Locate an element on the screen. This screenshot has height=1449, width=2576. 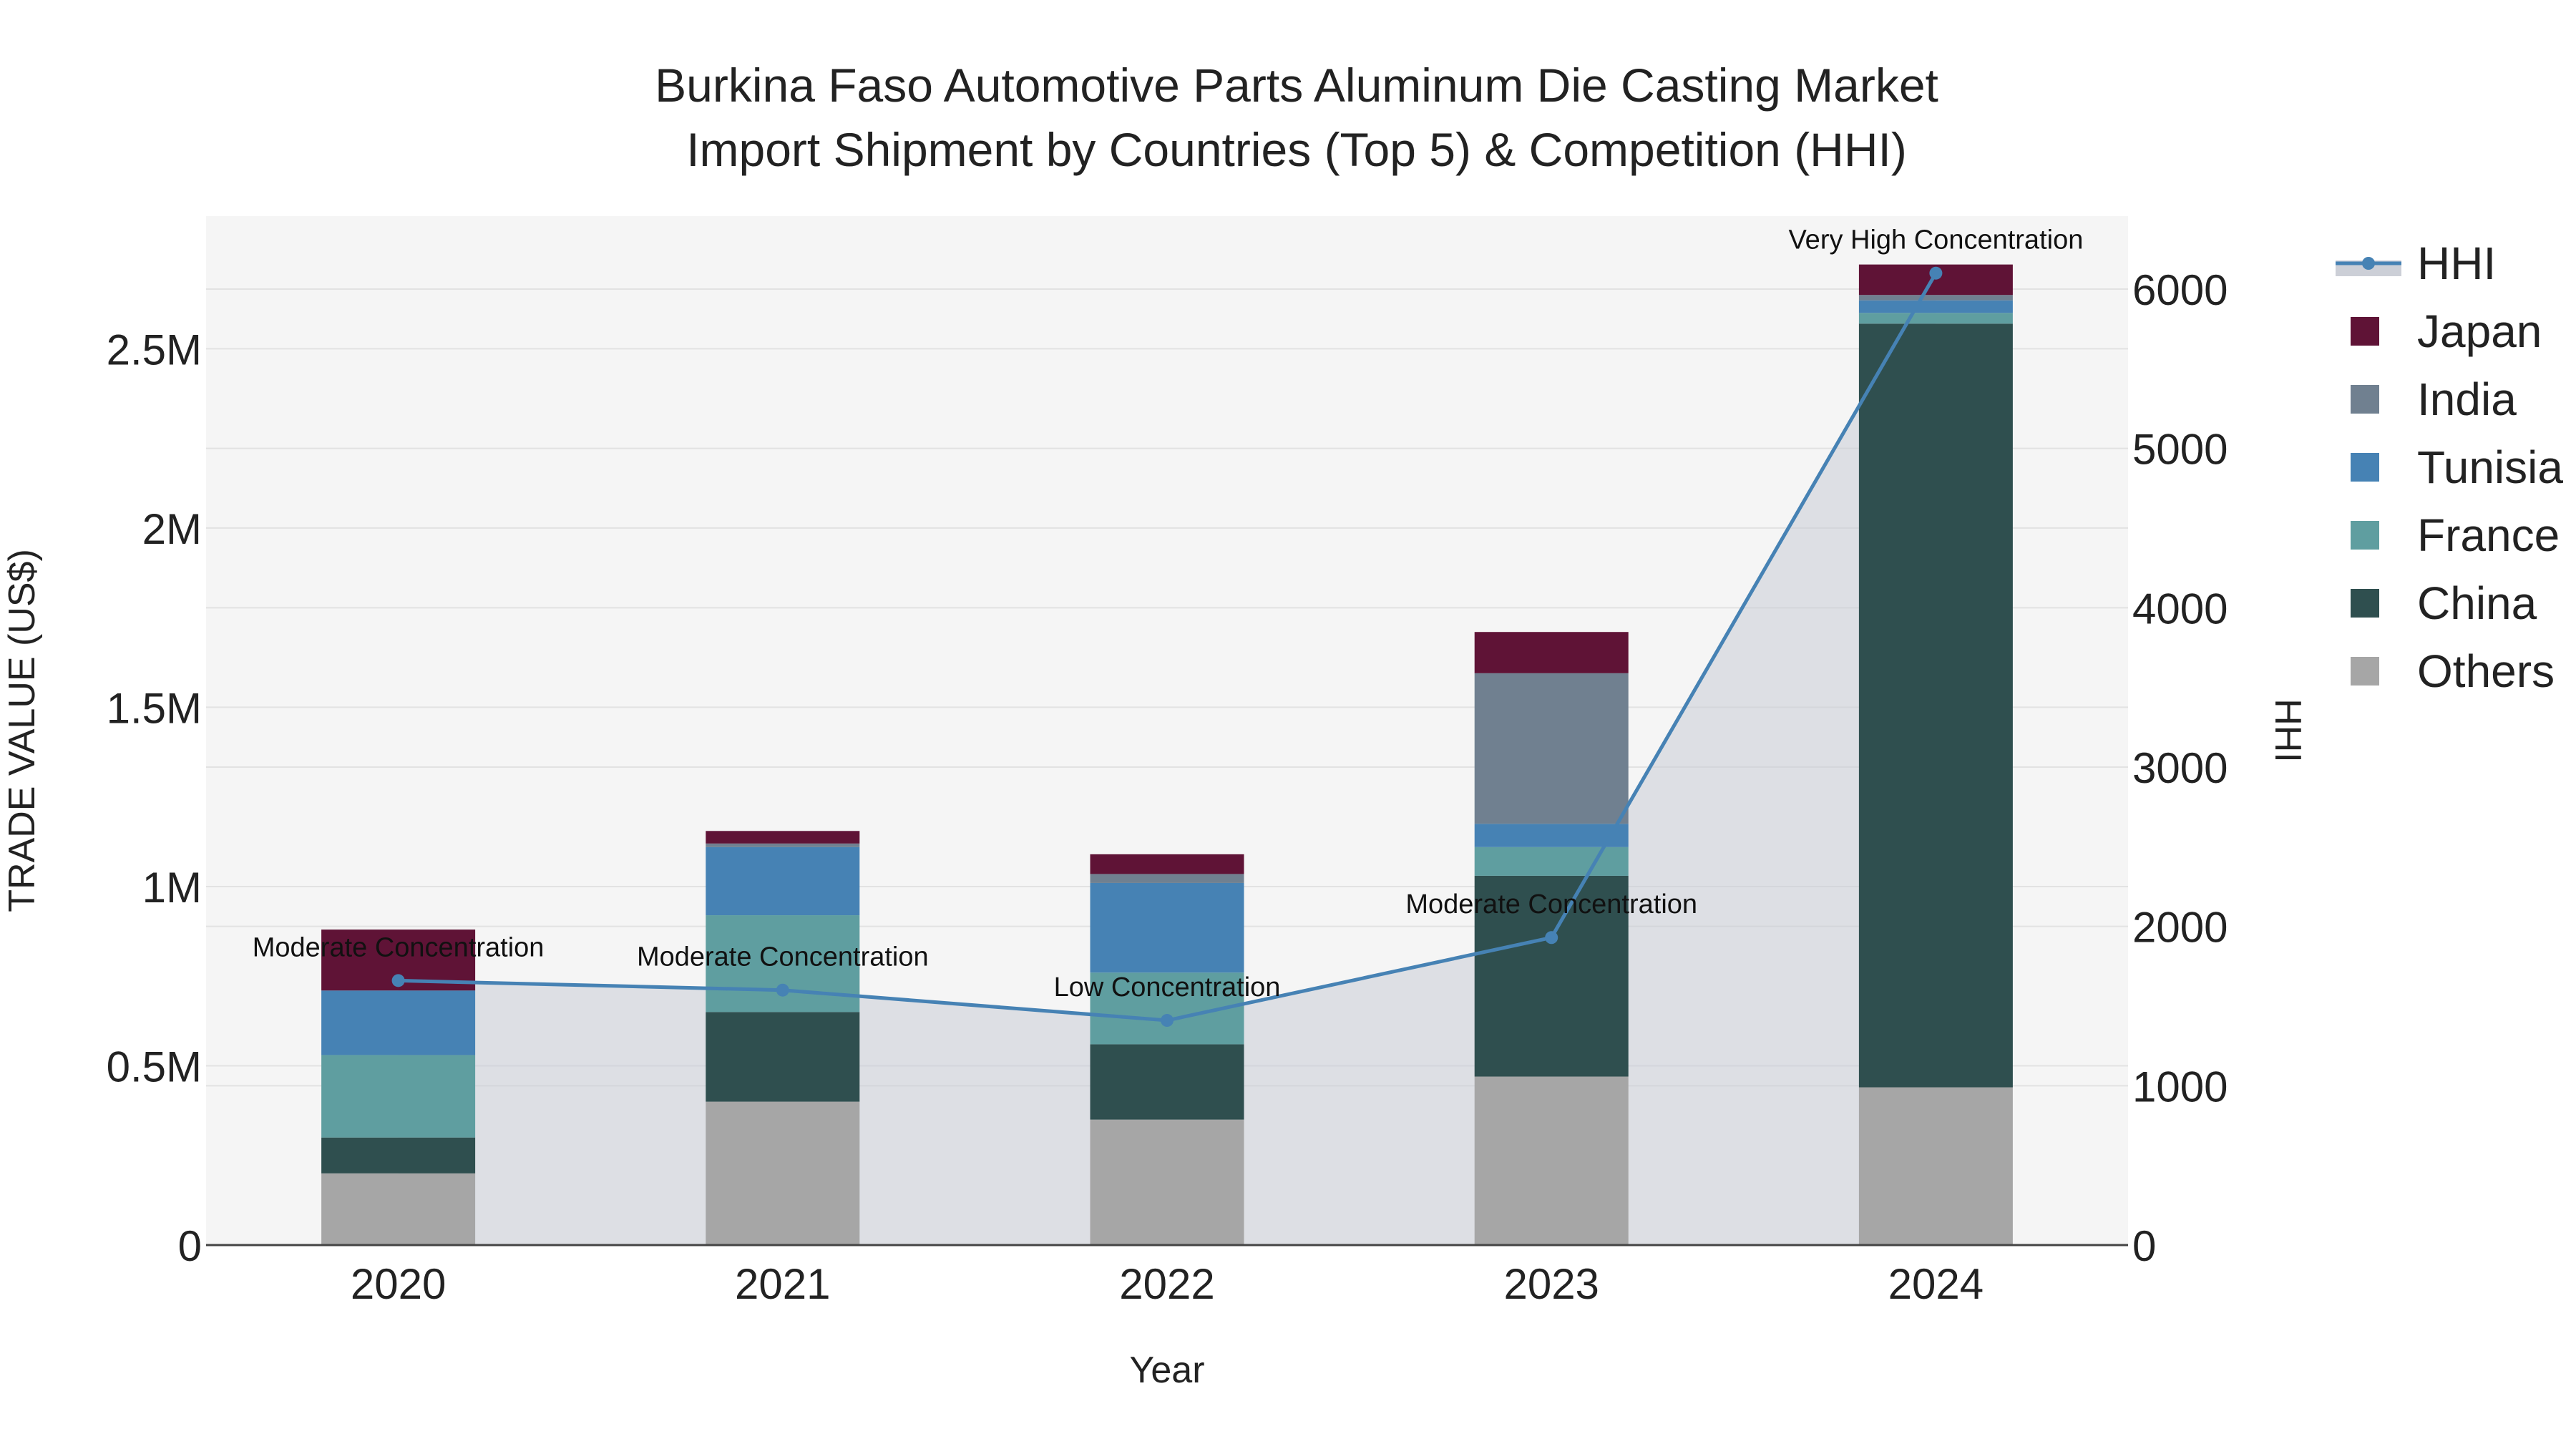
x-tick-label-2021: 2021 is located at coordinates (782, 1284).